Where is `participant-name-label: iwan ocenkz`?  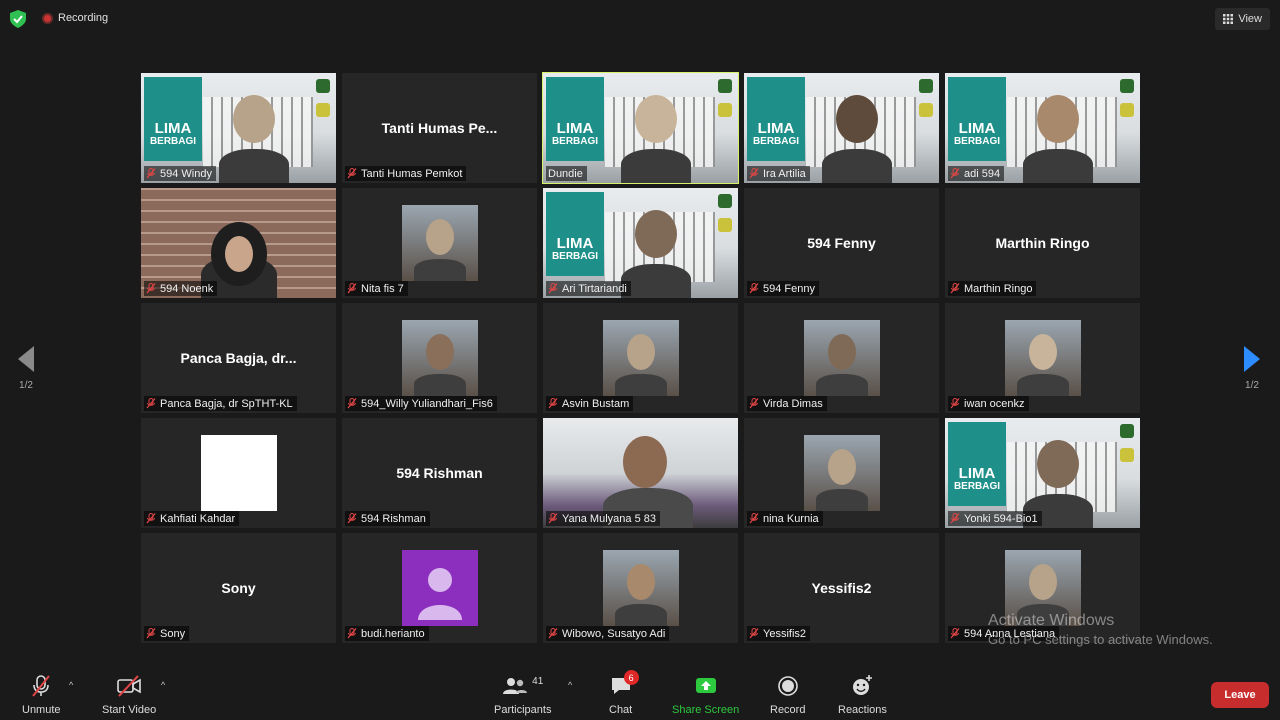 participant-name-label: iwan ocenkz is located at coordinates (988, 403).